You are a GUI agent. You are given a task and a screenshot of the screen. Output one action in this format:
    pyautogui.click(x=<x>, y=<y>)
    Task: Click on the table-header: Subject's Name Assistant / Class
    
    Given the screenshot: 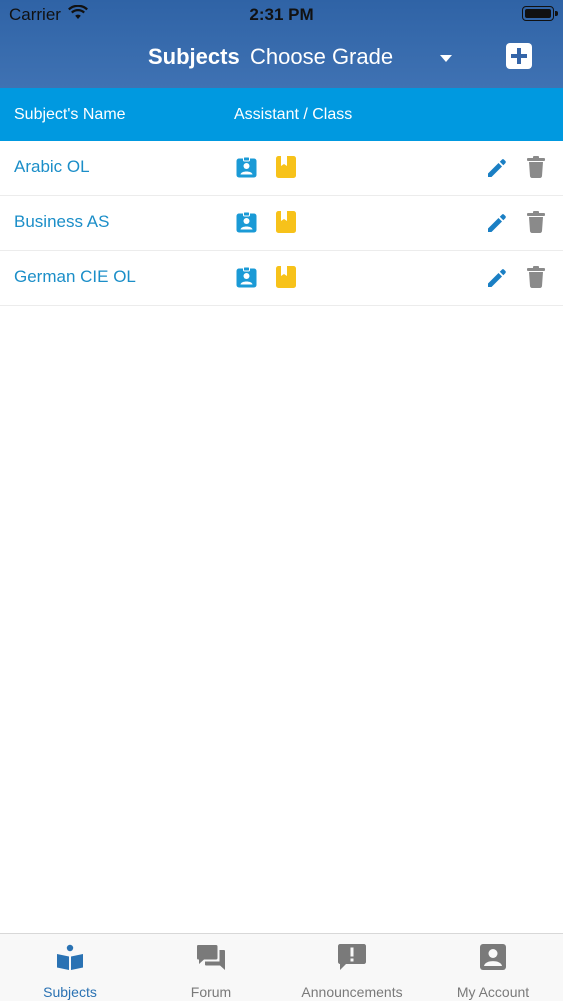 What is the action you would take?
    pyautogui.click(x=281, y=114)
    